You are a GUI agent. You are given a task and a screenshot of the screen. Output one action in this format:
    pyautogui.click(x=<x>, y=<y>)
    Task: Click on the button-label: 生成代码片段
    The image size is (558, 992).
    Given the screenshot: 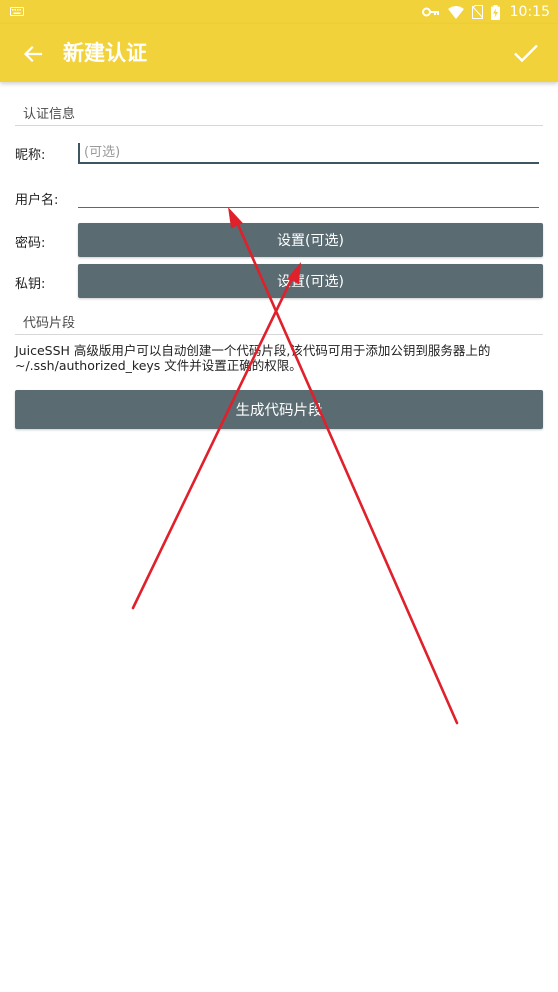 What is the action you would take?
    pyautogui.click(x=279, y=411)
    